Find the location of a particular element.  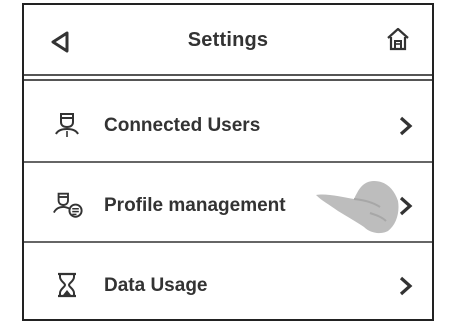

page-title: Settings is located at coordinates (228, 40).